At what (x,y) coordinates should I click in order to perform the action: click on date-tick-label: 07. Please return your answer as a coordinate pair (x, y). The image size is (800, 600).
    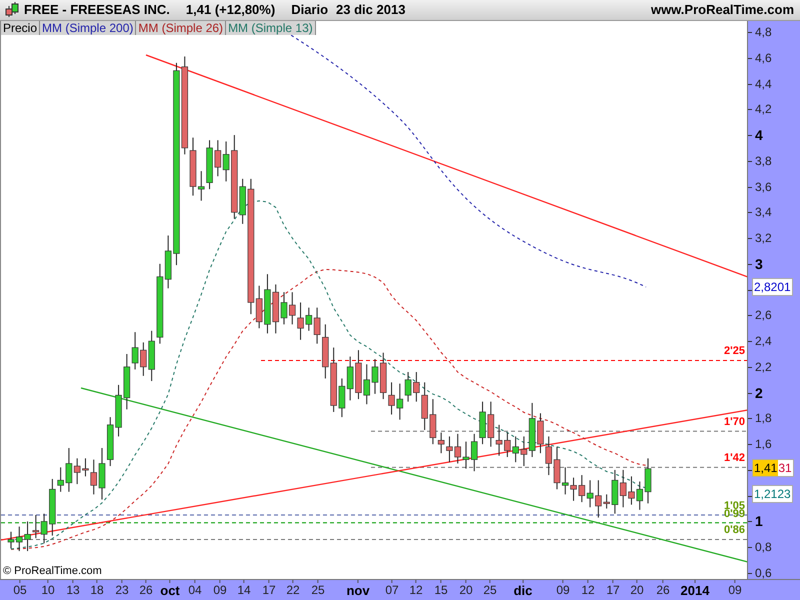
    Looking at the image, I should click on (392, 590).